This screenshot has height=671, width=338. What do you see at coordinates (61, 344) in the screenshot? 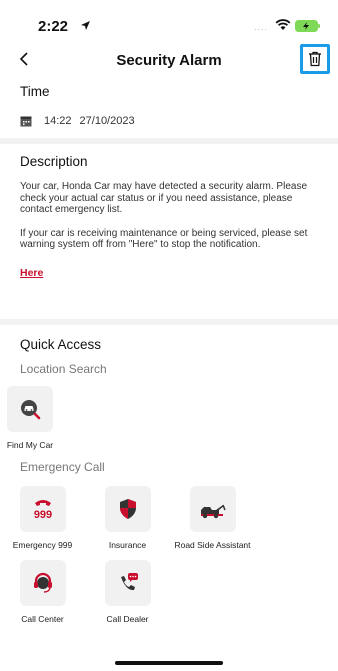
I see `quick-access-title: Quick Access` at bounding box center [61, 344].